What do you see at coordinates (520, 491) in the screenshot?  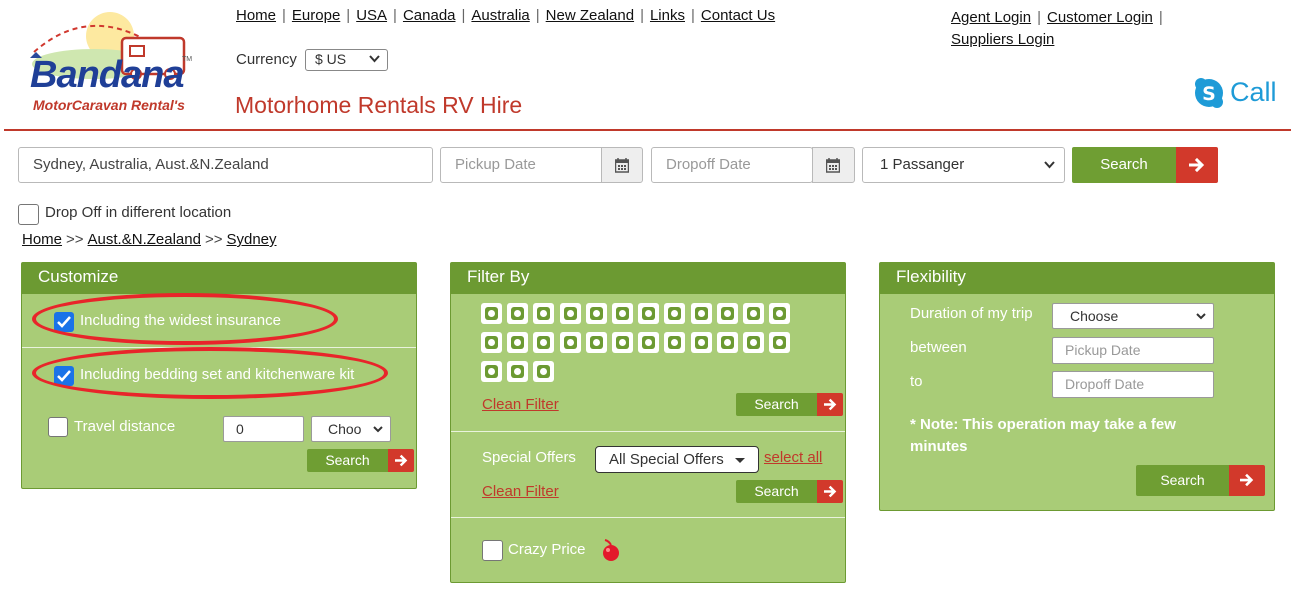 I see `clean-filter-offers-link: Clean Filter` at bounding box center [520, 491].